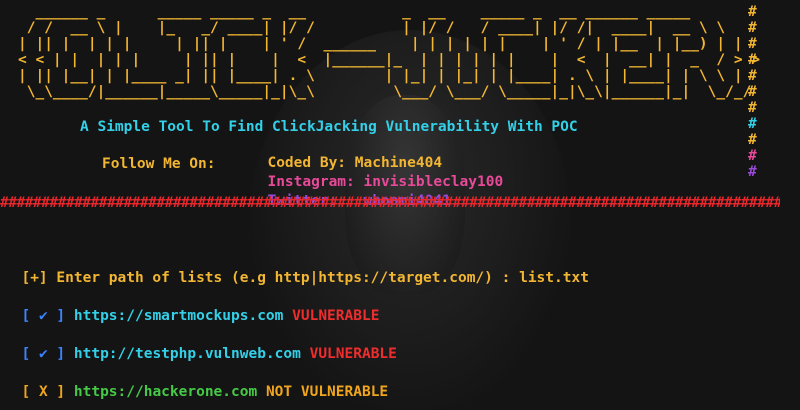  What do you see at coordinates (758, 92) in the screenshot?
I see `banner-hash-column: # # # # # # # # # # #` at bounding box center [758, 92].